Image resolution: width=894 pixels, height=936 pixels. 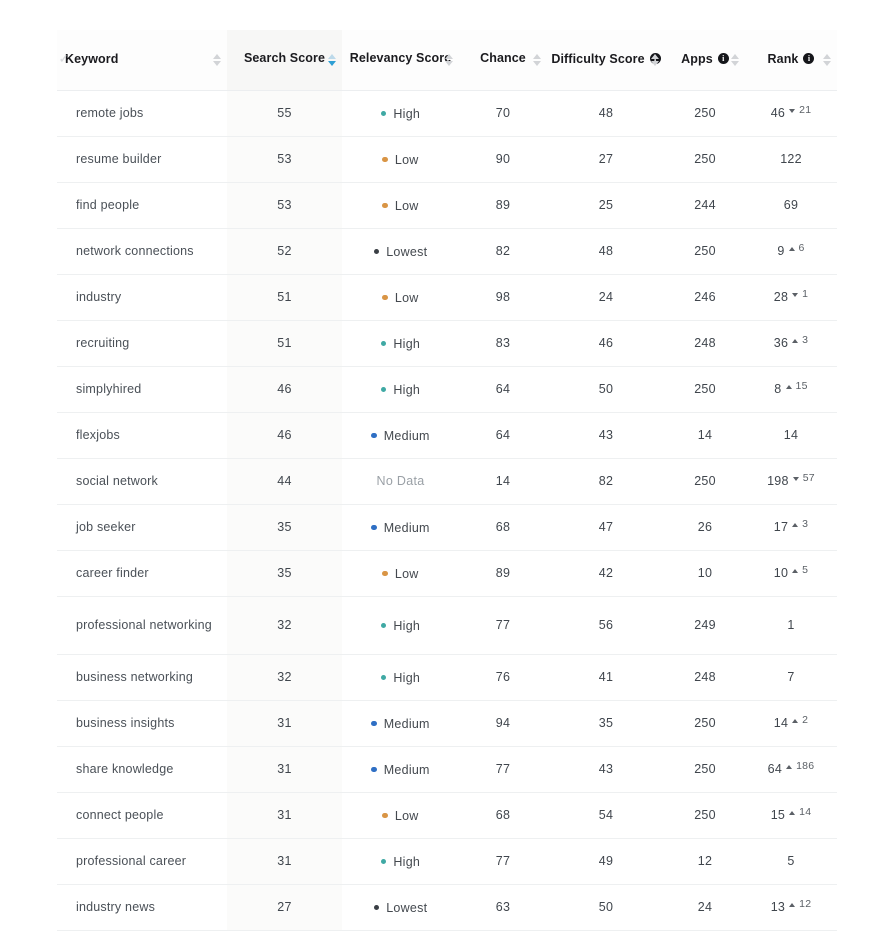 What do you see at coordinates (705, 527) in the screenshot?
I see `cell-apps: 26` at bounding box center [705, 527].